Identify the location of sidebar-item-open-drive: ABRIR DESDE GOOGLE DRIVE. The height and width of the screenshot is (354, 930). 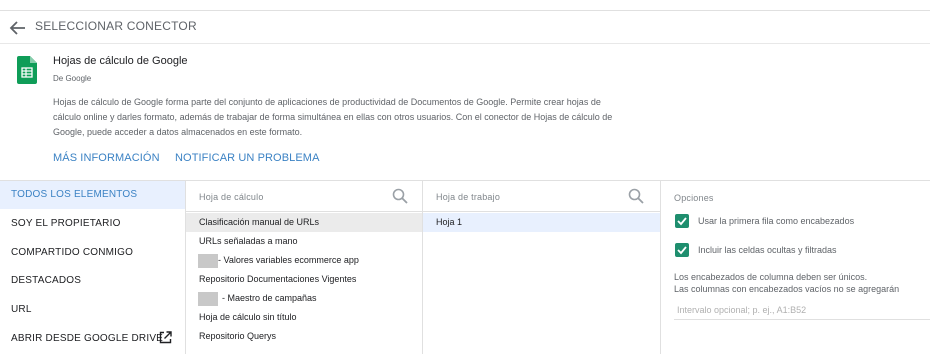
(92, 339).